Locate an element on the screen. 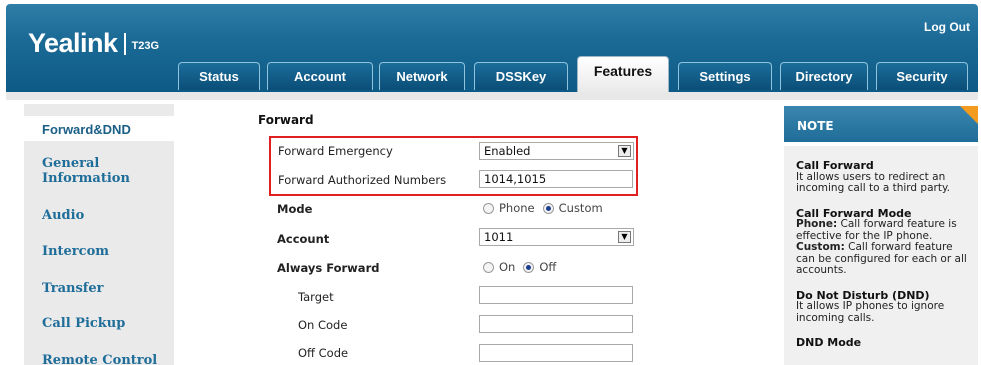 Image resolution: width=981 pixels, height=365 pixels. sidebar-item-remote-control: Remote Control is located at coordinates (99, 359).